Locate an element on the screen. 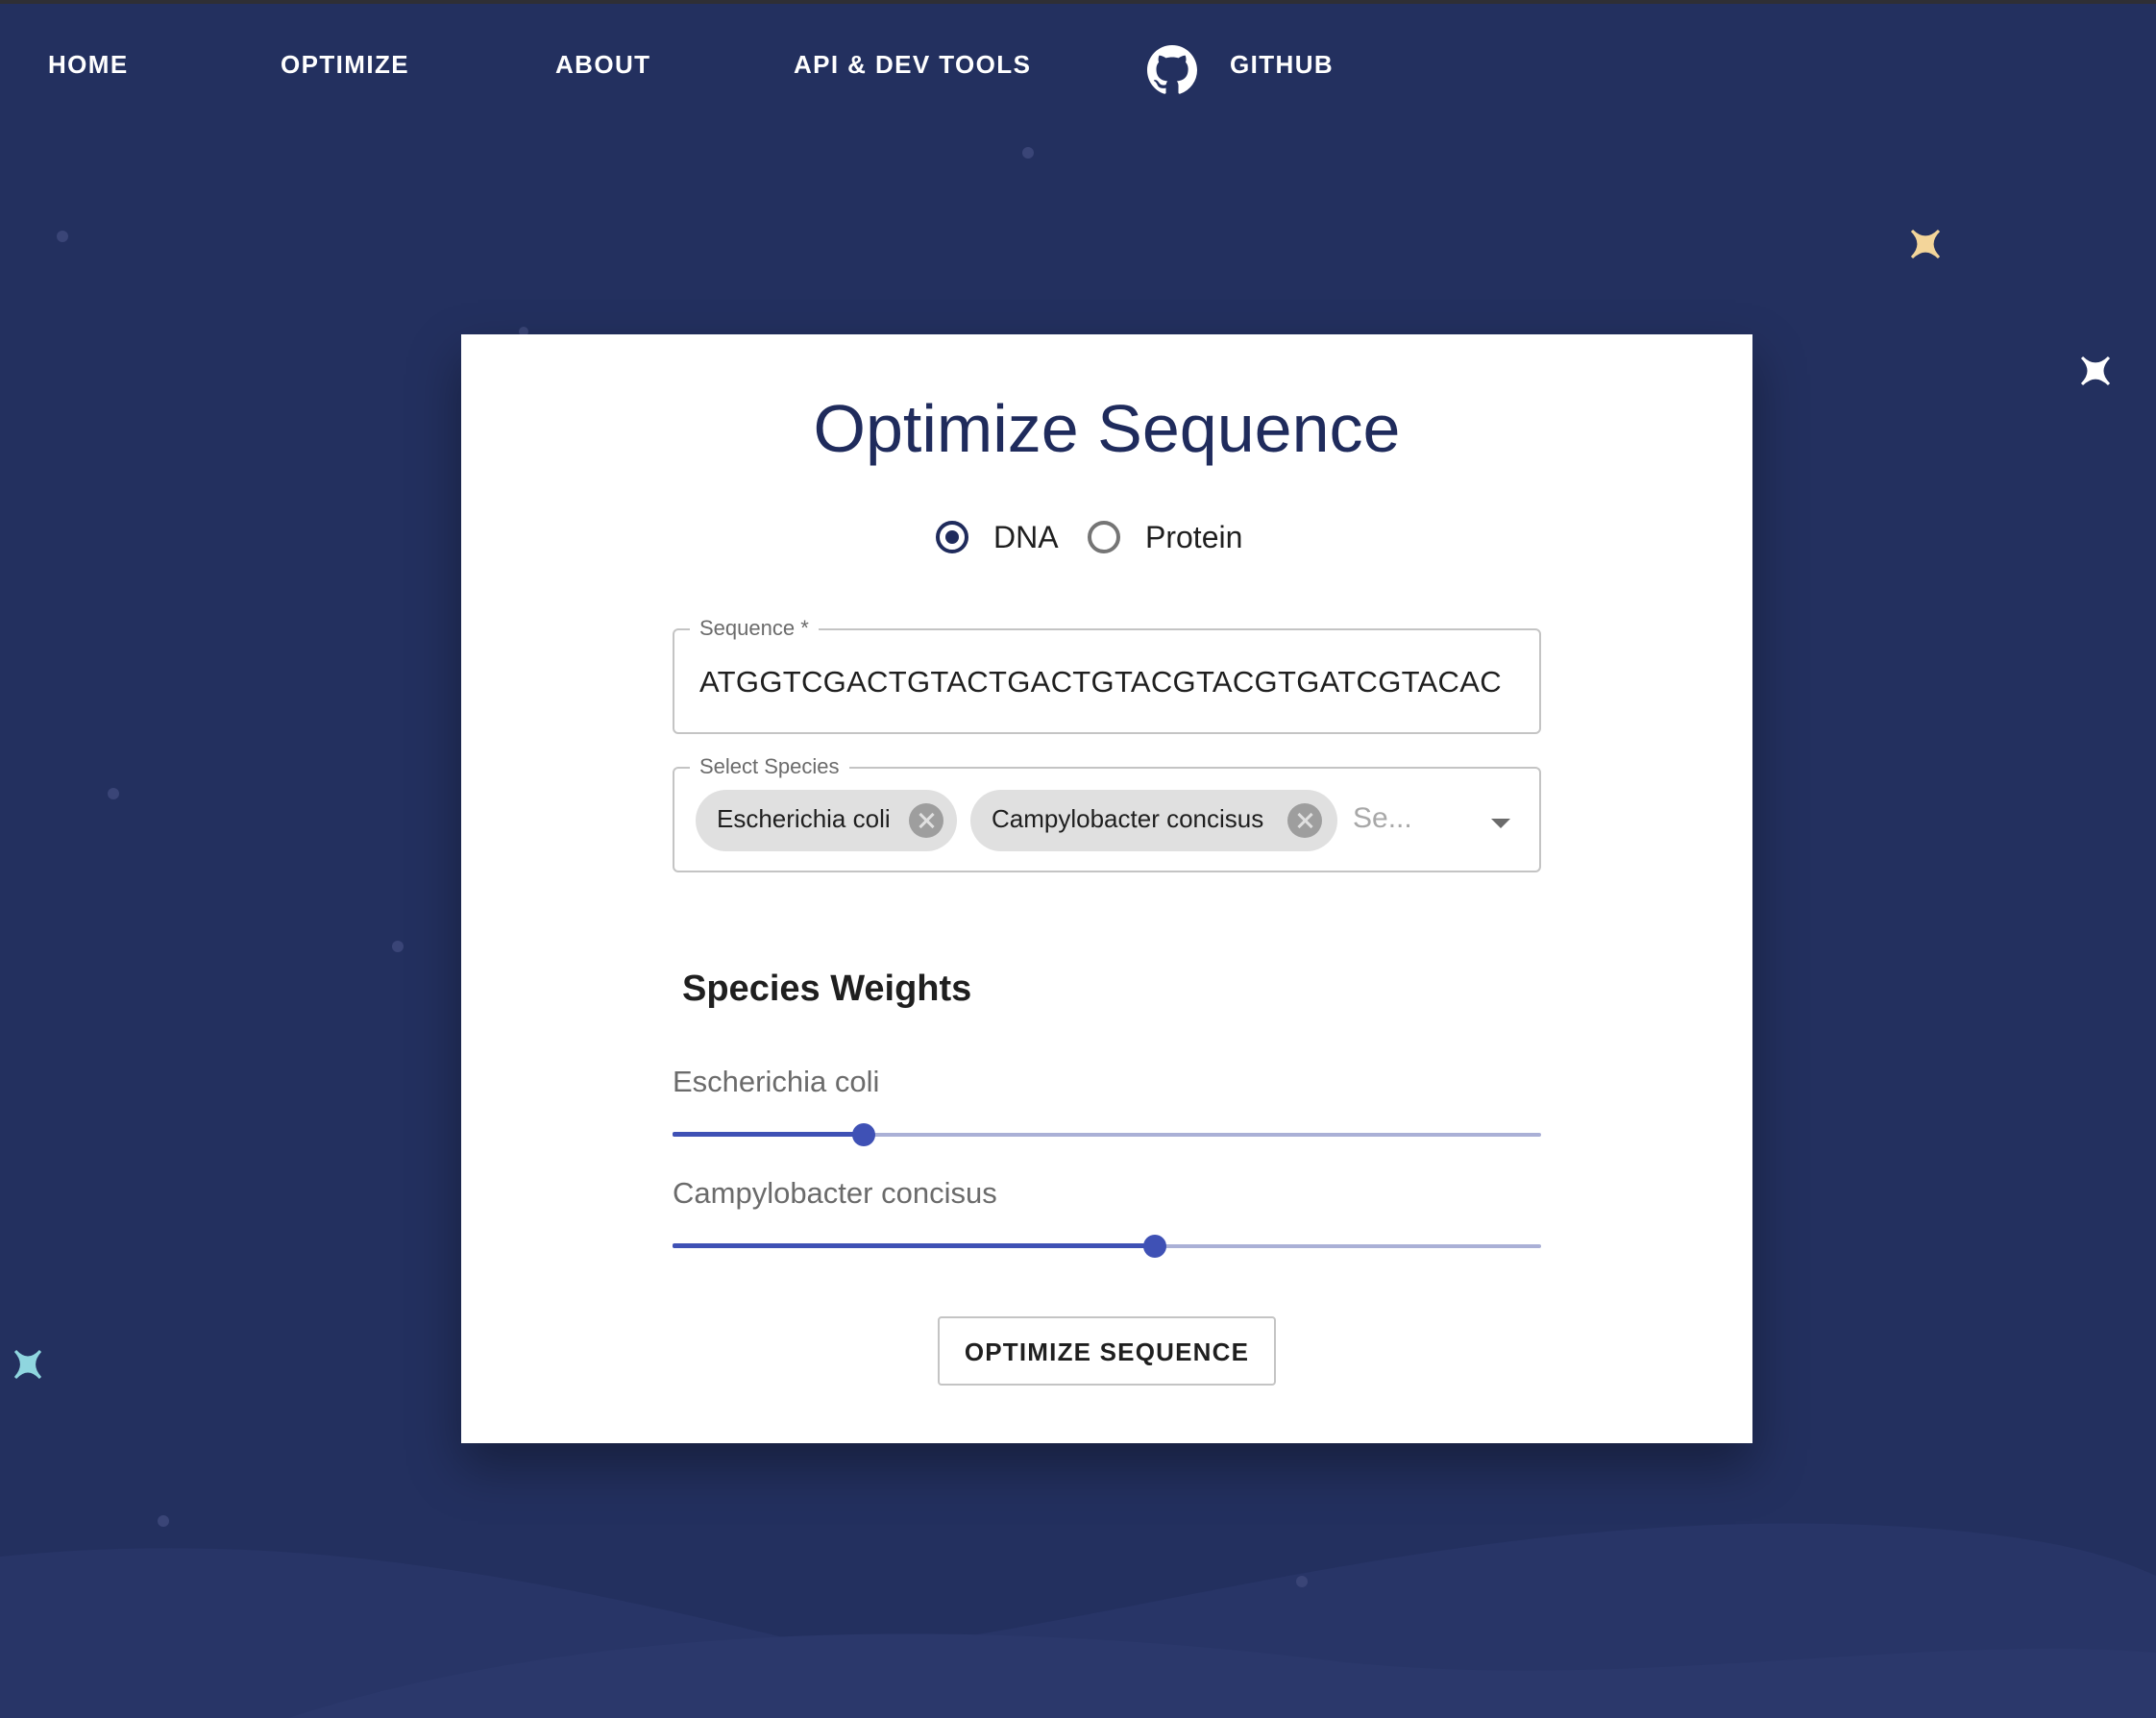 The width and height of the screenshot is (2156, 1718). radio-protein-unchecked-icon is located at coordinates (1104, 537).